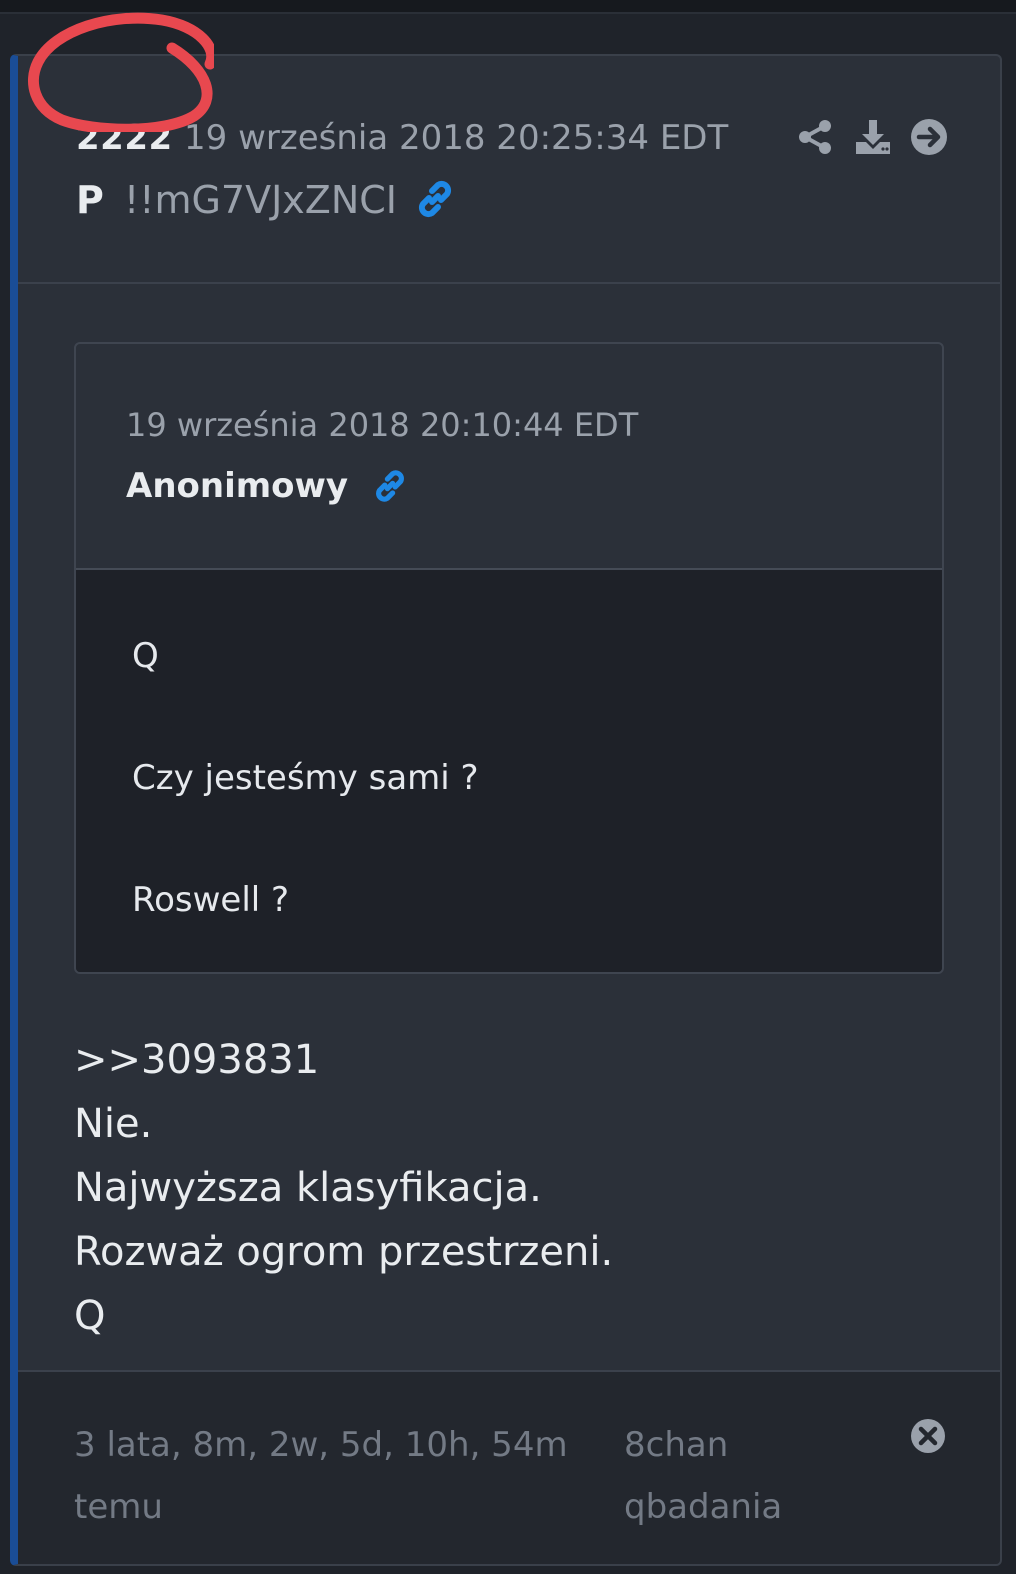  Describe the element at coordinates (815, 137) in the screenshot. I see `share-icon` at that location.